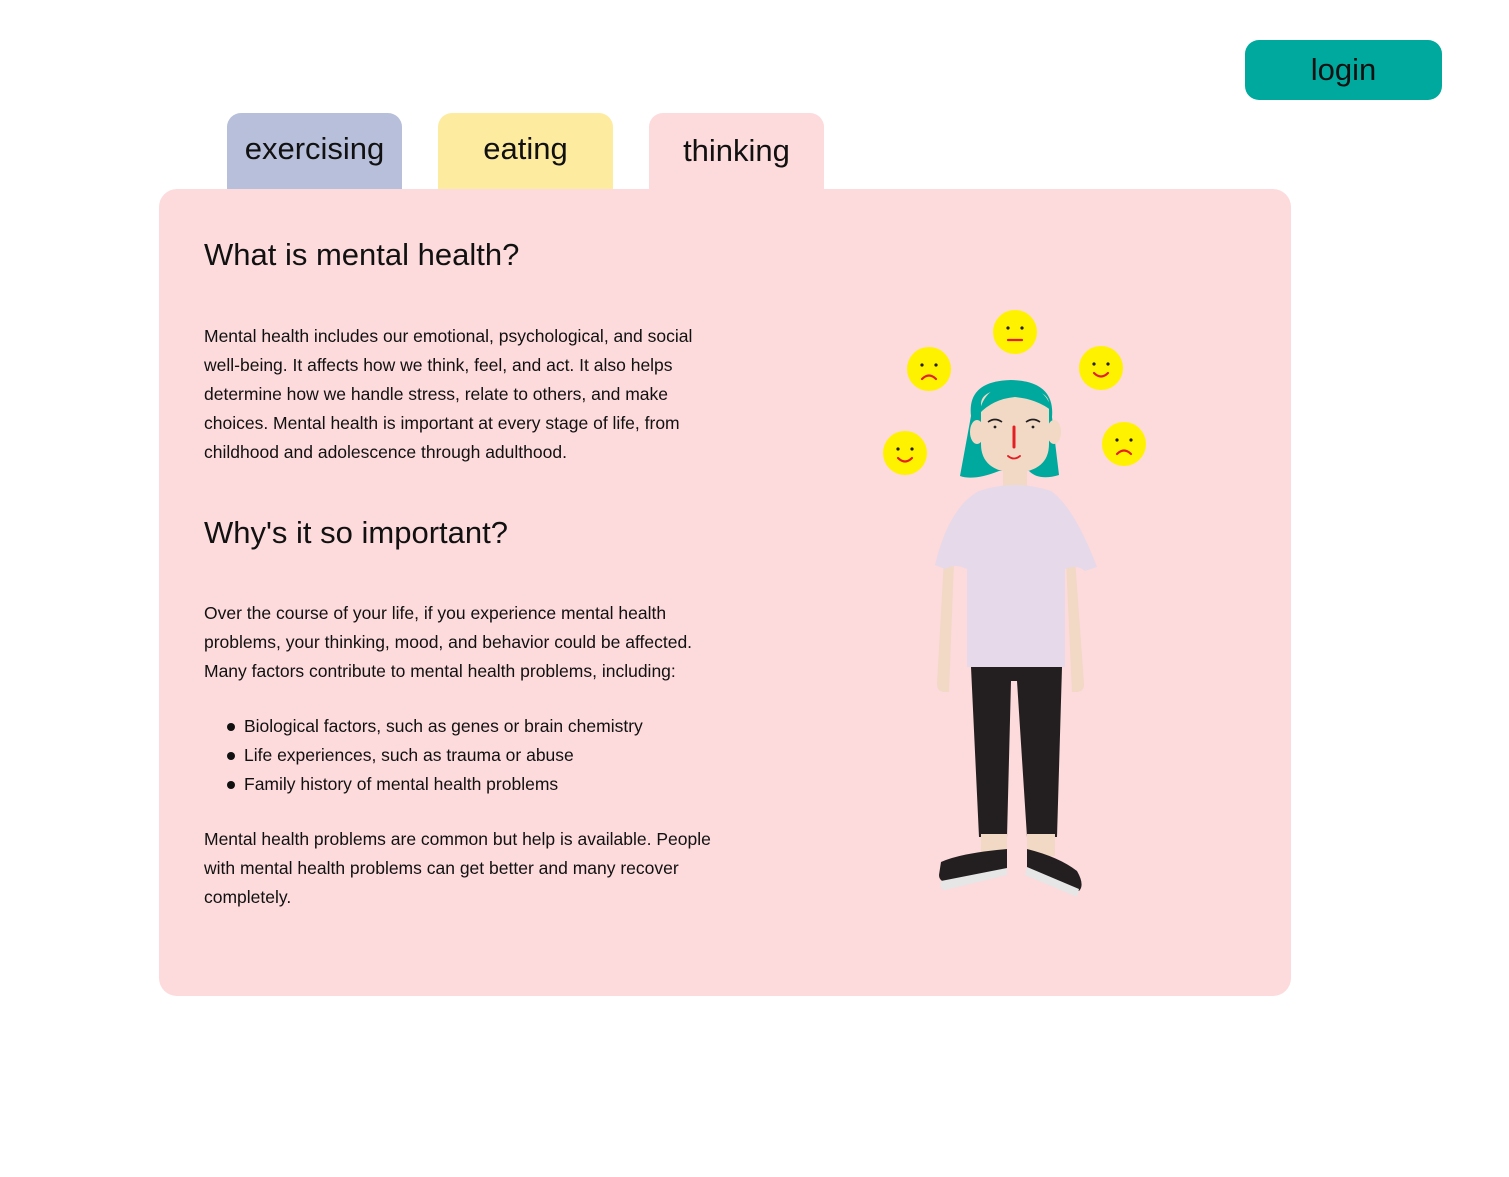  What do you see at coordinates (314, 151) in the screenshot?
I see `tab-exercising: exercising` at bounding box center [314, 151].